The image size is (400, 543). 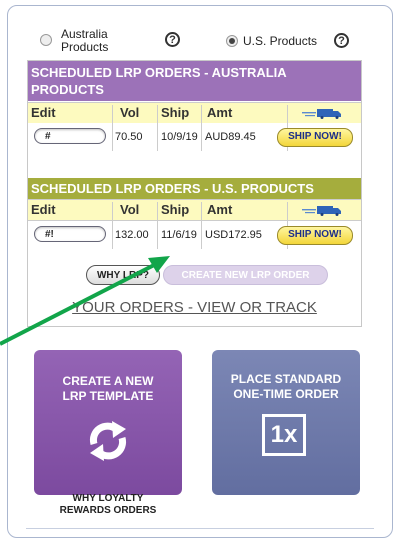 I want to click on order-ship-date: 10/9/19, so click(x=179, y=137).